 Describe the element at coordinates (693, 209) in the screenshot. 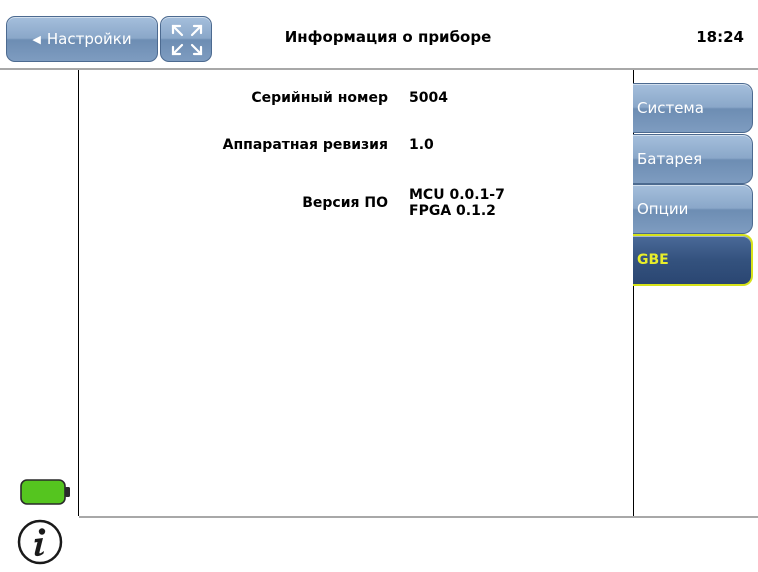

I see `tab-options: Опции` at that location.